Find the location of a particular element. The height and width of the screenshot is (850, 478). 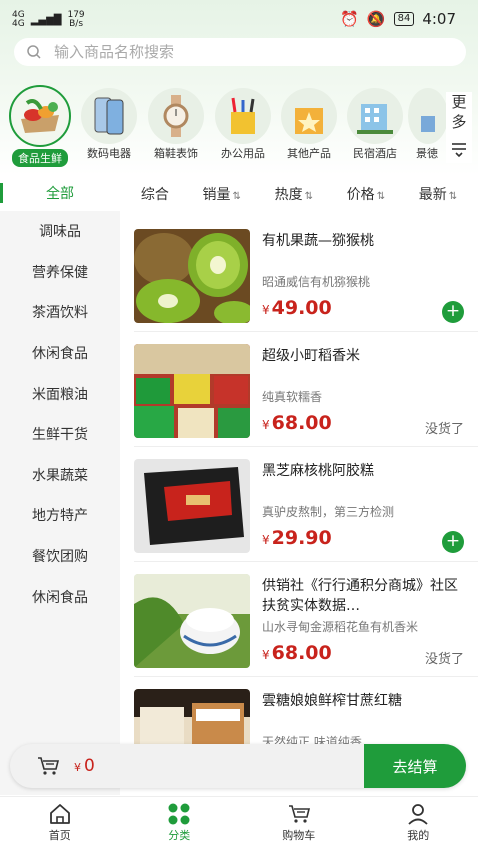

category-watches: 箱鞋表饰 is located at coordinates (176, 124).